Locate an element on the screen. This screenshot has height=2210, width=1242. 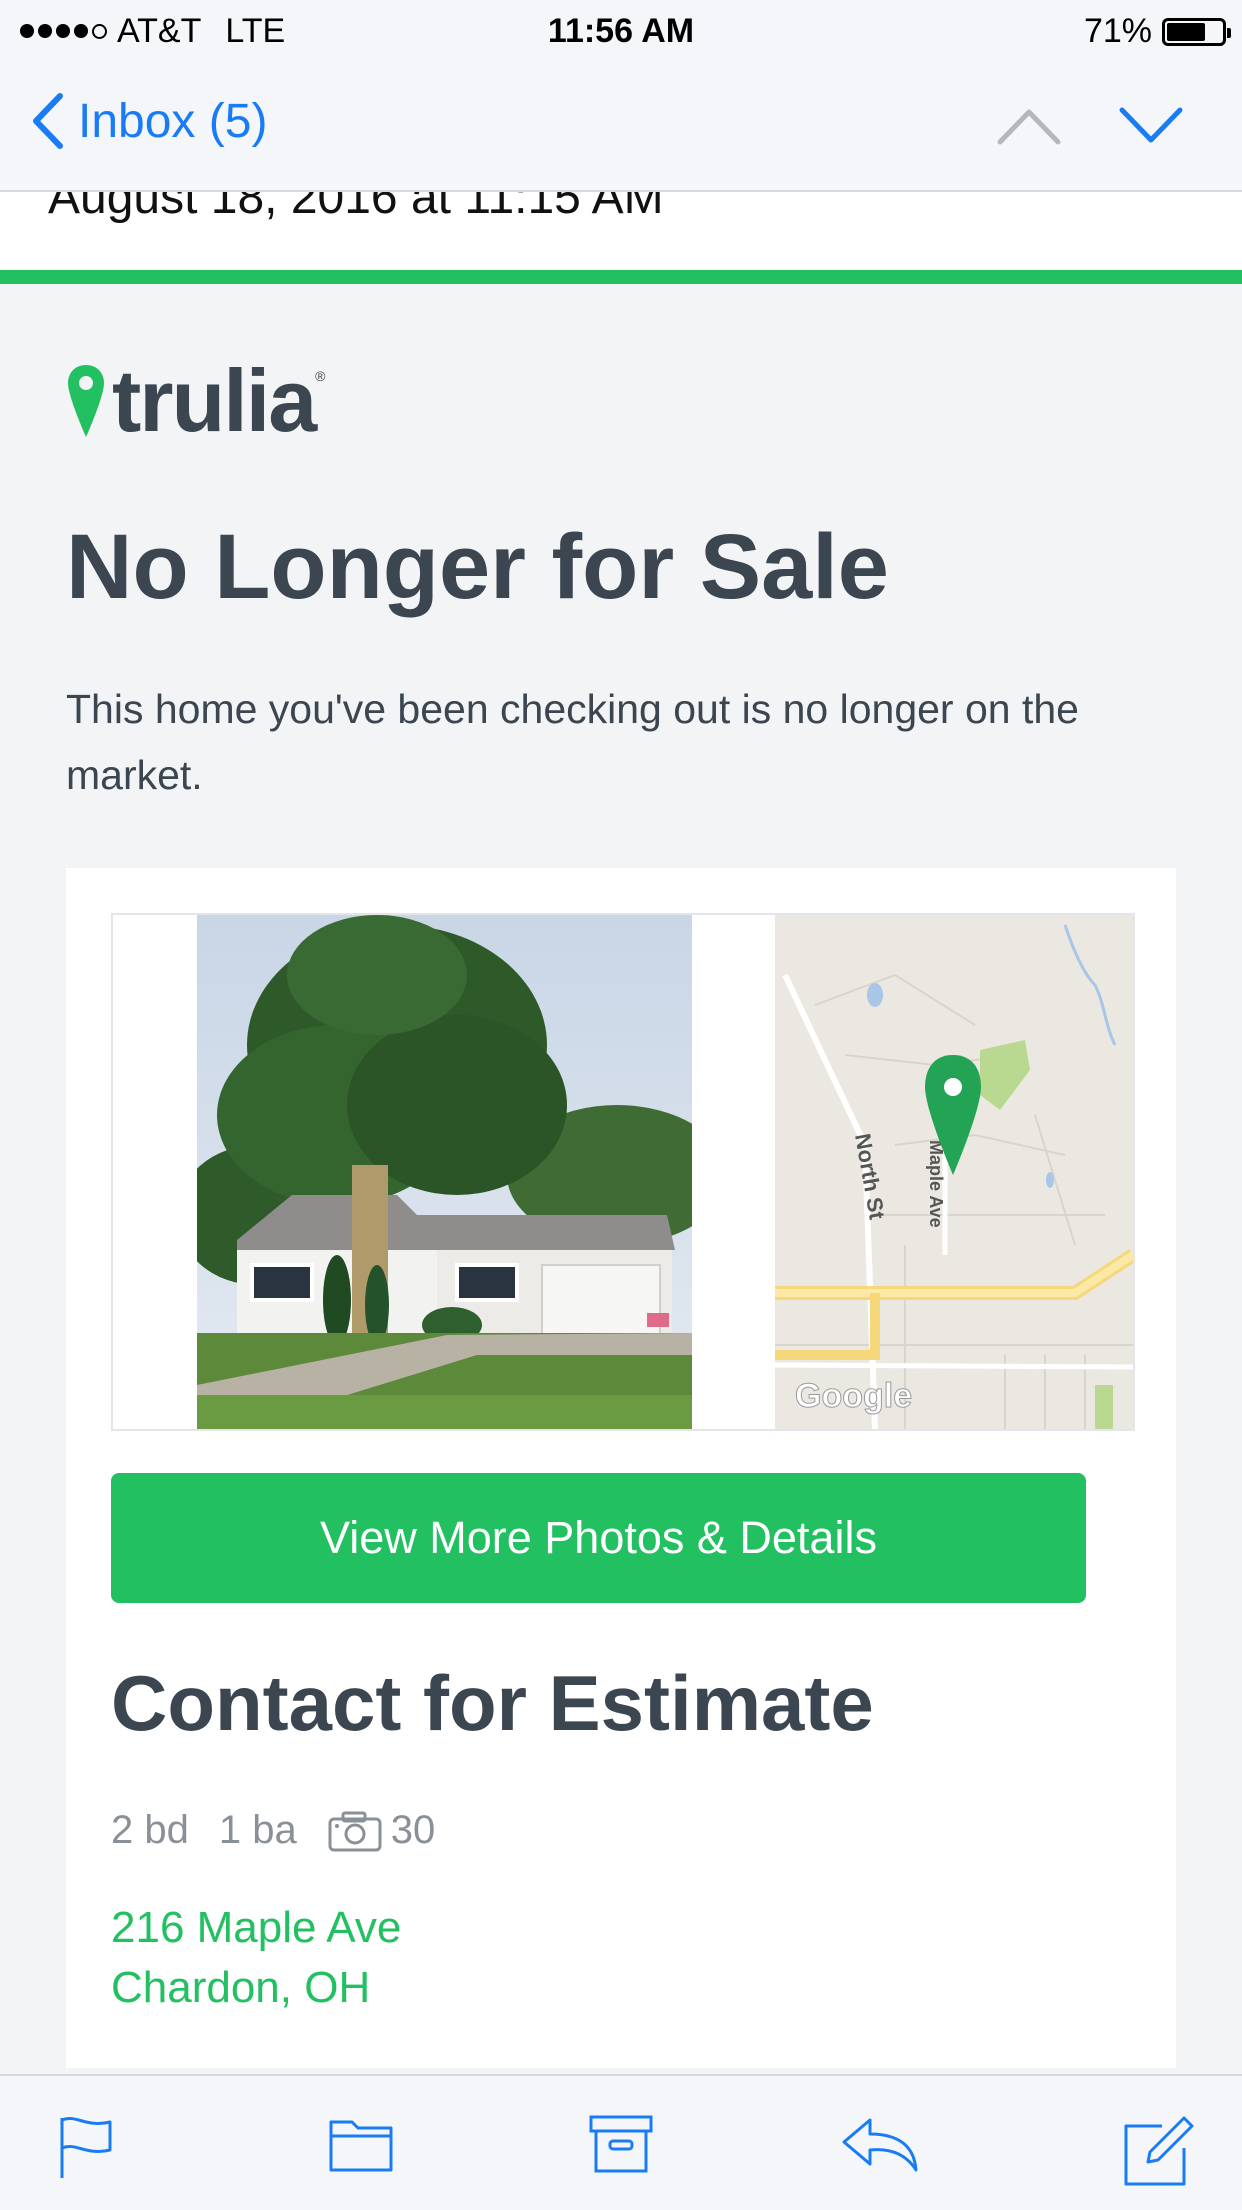
listing-facts: 2 bd 1 ba 30 is located at coordinates (288, 1830).